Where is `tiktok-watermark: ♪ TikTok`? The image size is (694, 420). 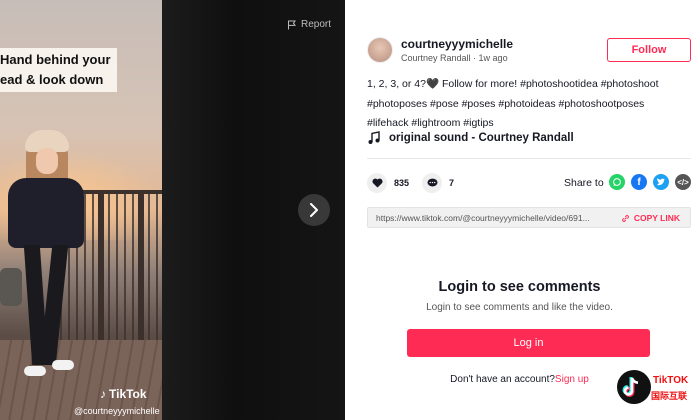
tiktok-watermark: ♪ TikTok is located at coordinates (123, 394).